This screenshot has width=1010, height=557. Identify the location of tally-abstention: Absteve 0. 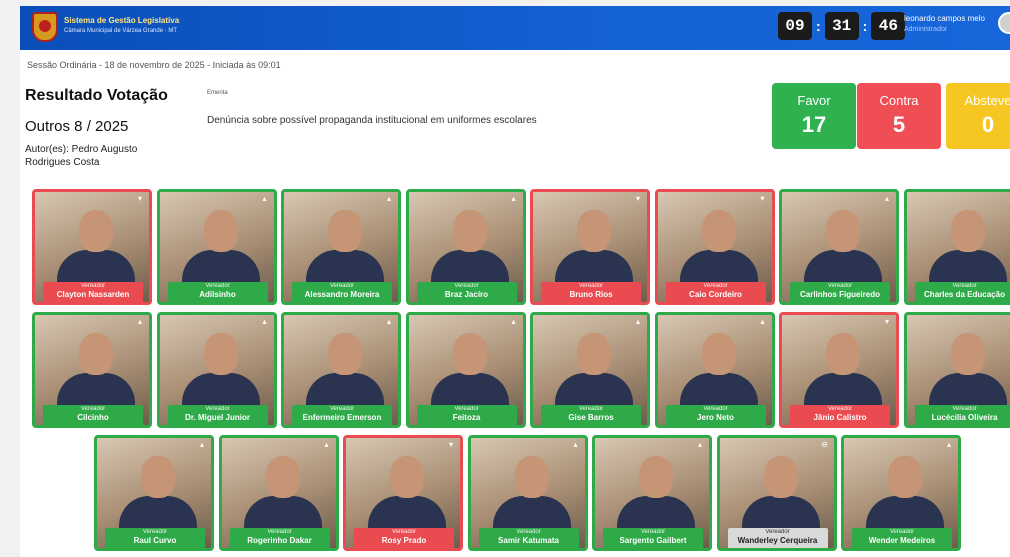
(978, 116).